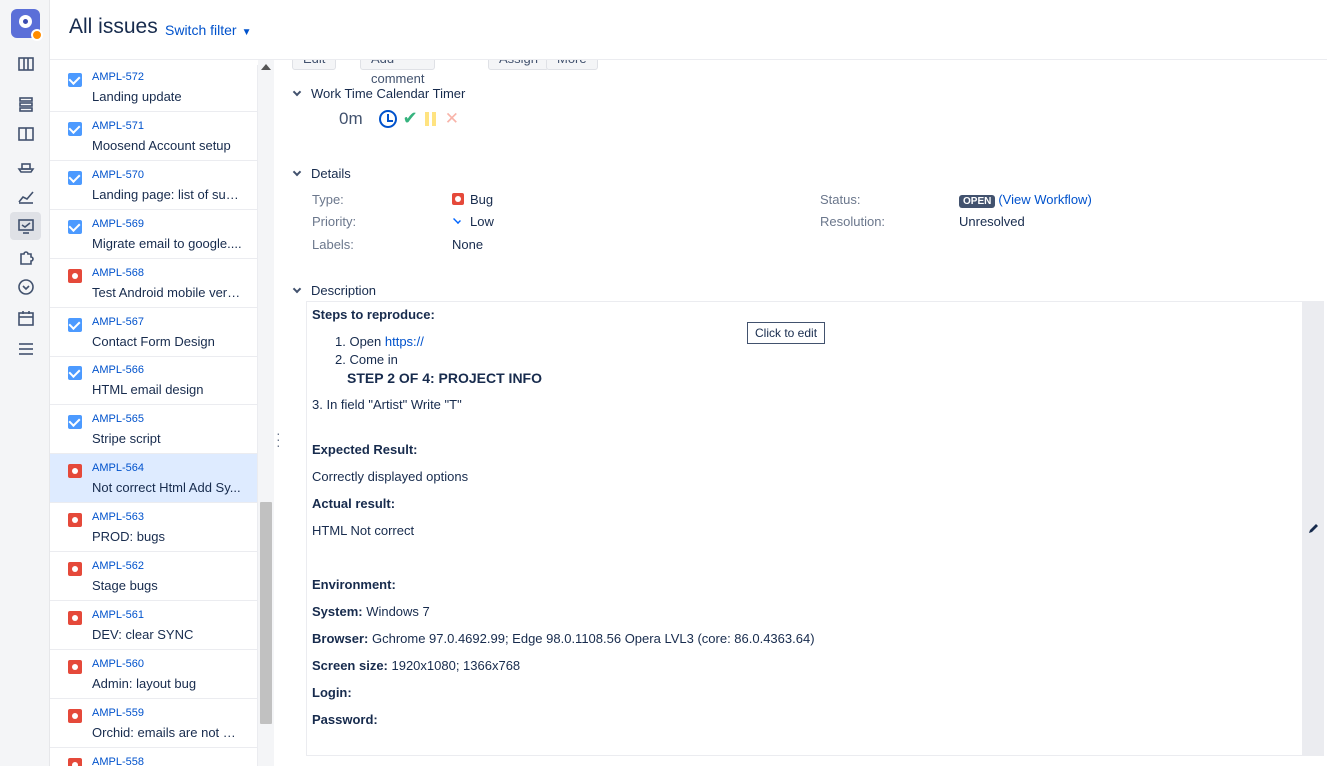 The image size is (1327, 766). I want to click on issue-key: AMPL-560, so click(118, 664).